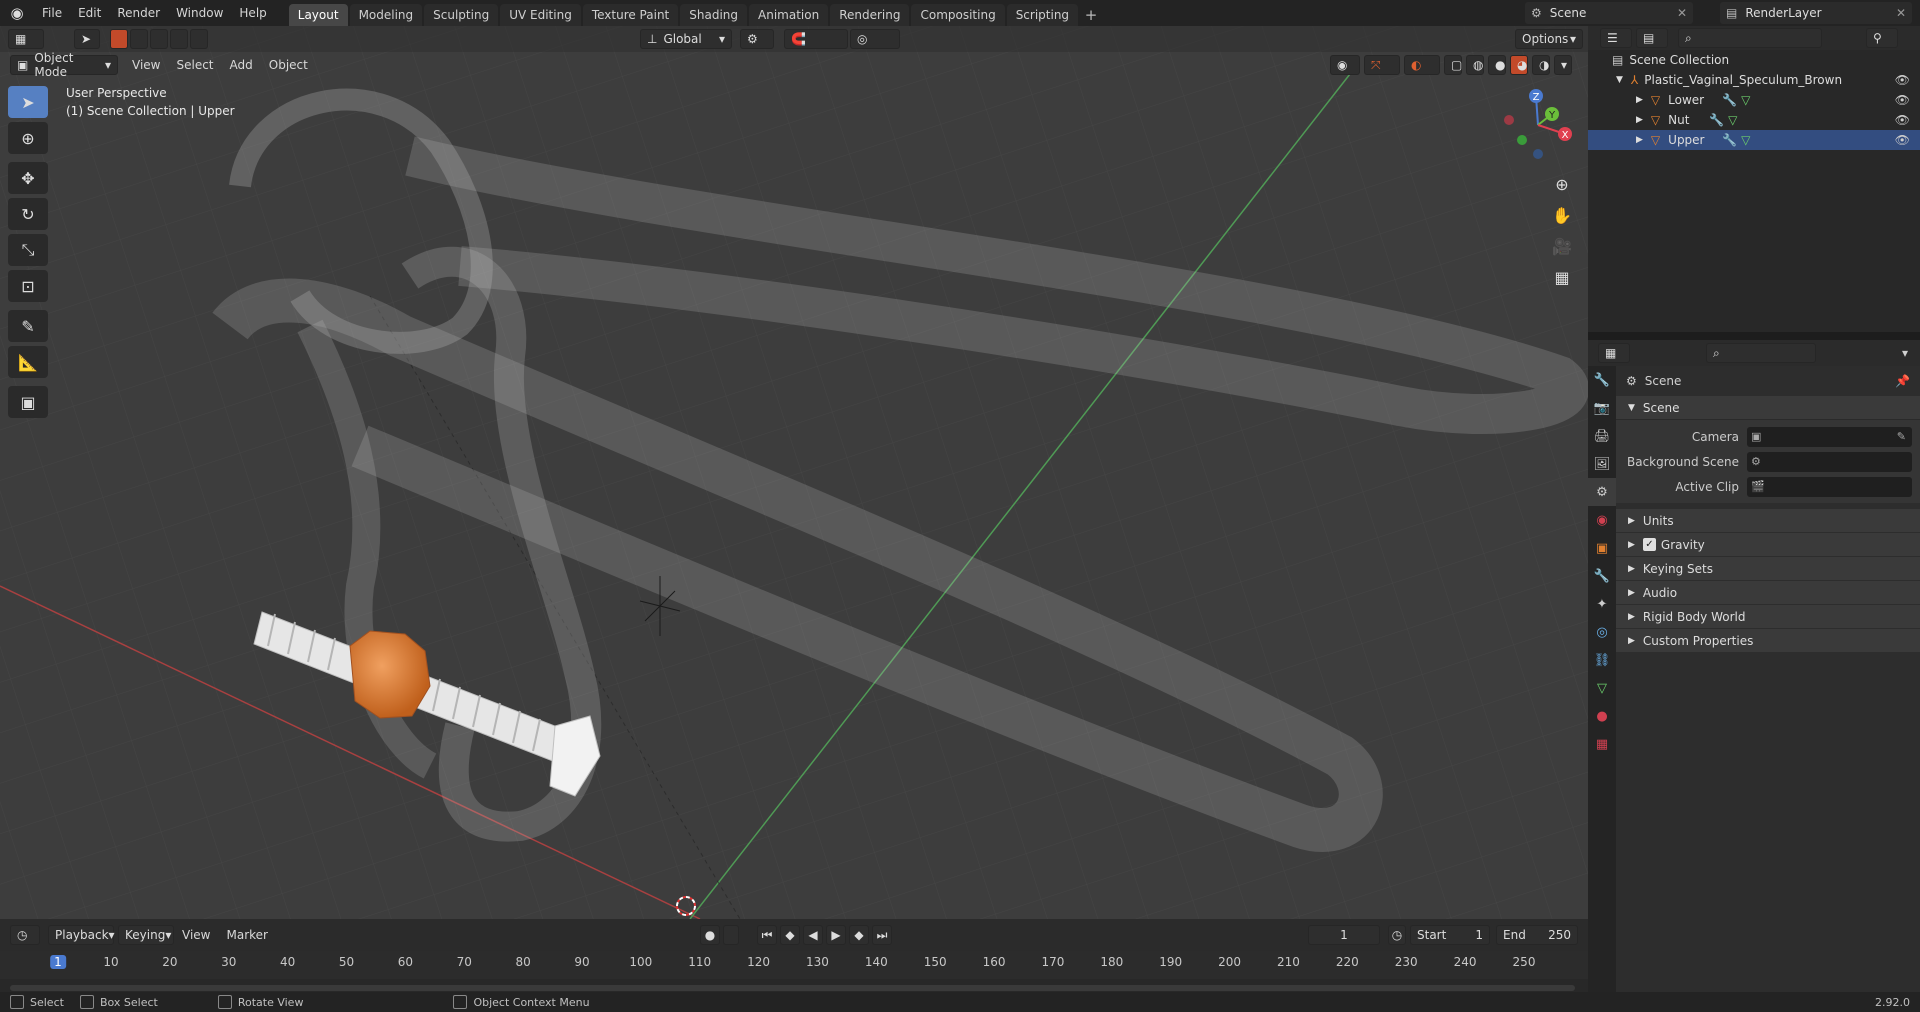  Describe the element at coordinates (1602, 660) in the screenshot. I see `constraints-tab-icon: ⛓` at that location.